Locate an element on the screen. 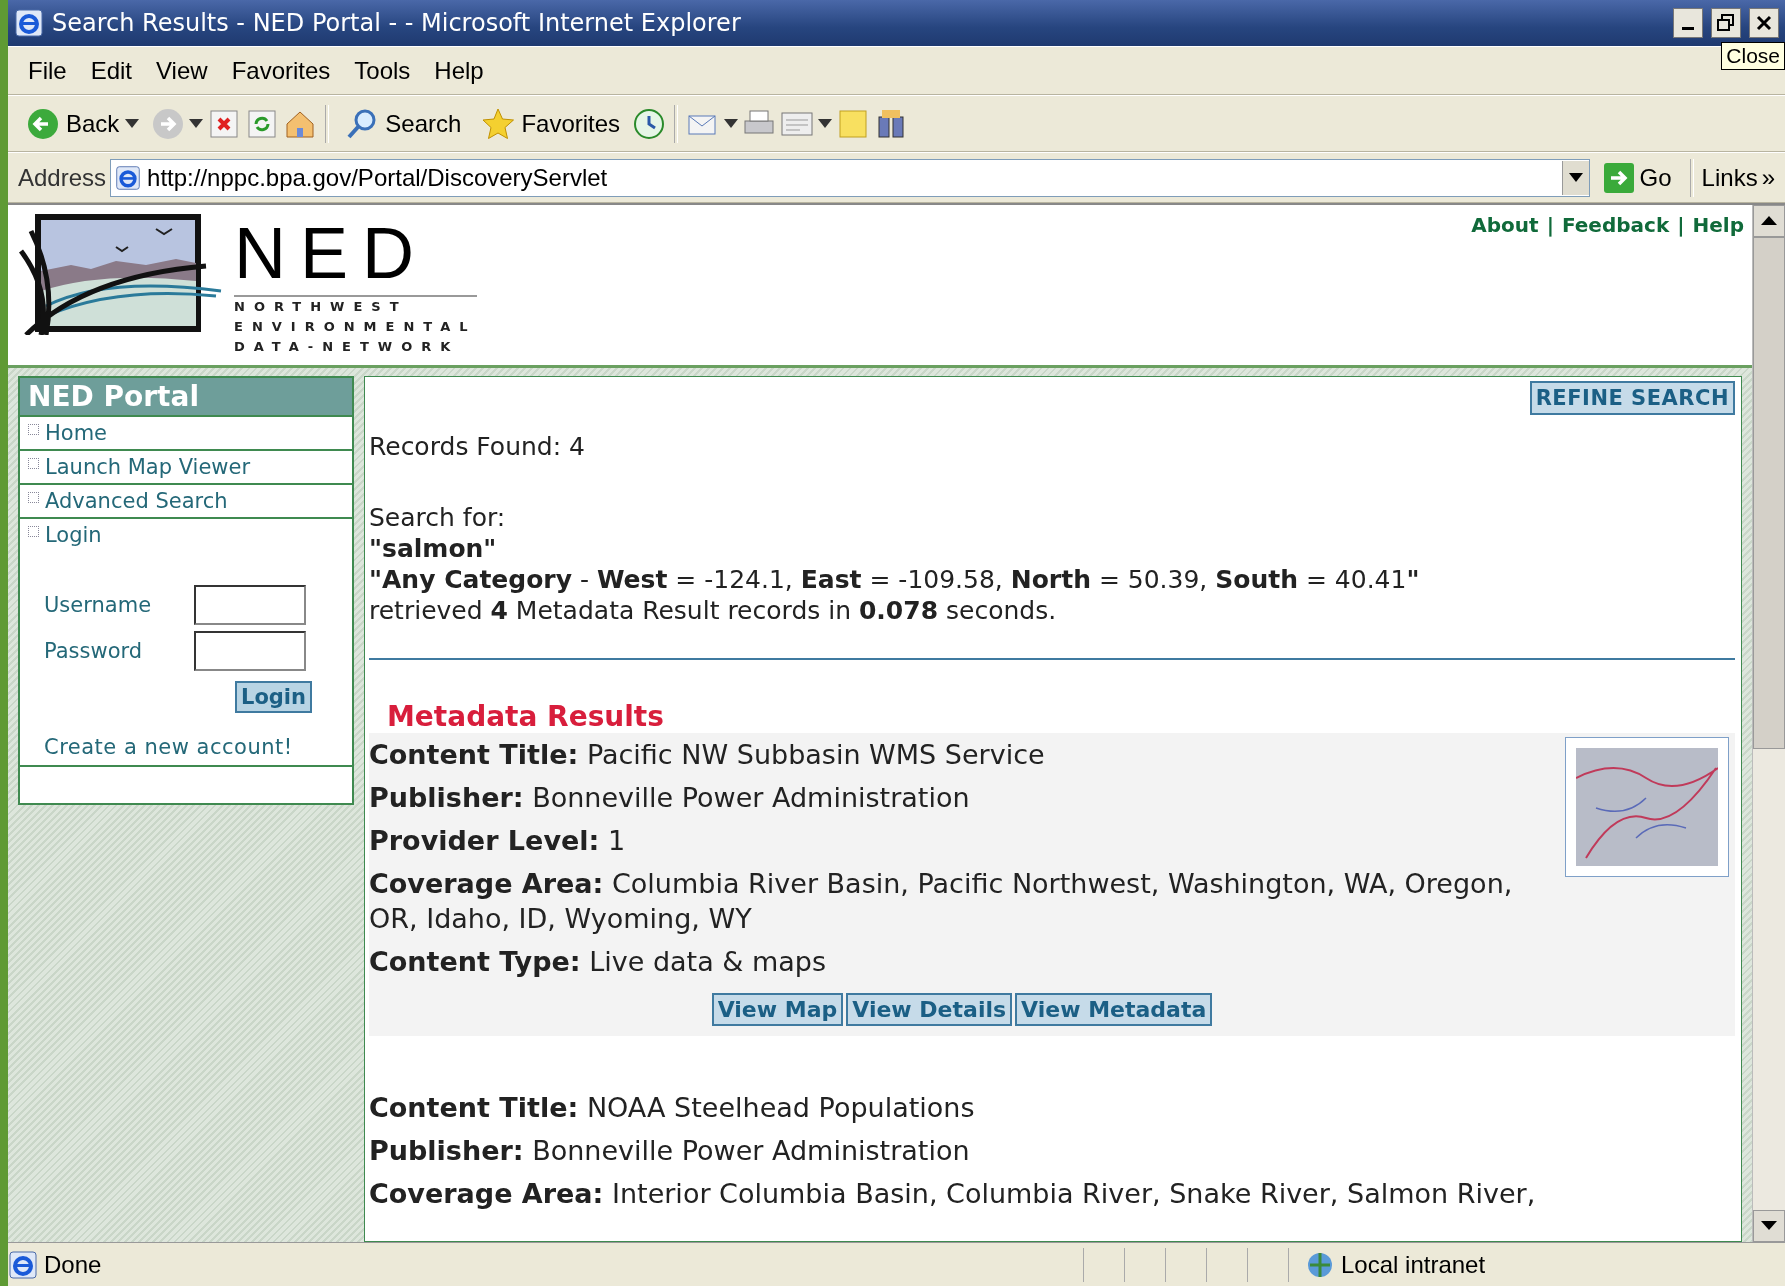  logo-subtitle: ENVIRONMENTAL is located at coordinates (355, 327).